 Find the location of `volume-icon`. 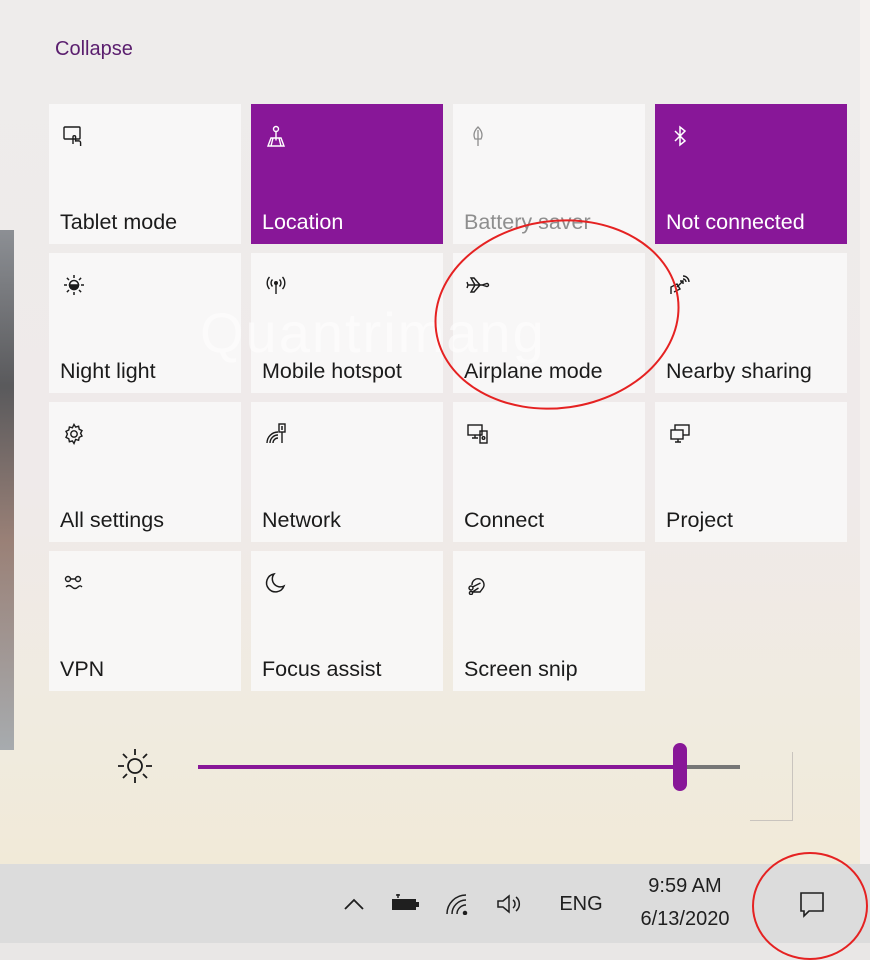

volume-icon is located at coordinates (510, 904).